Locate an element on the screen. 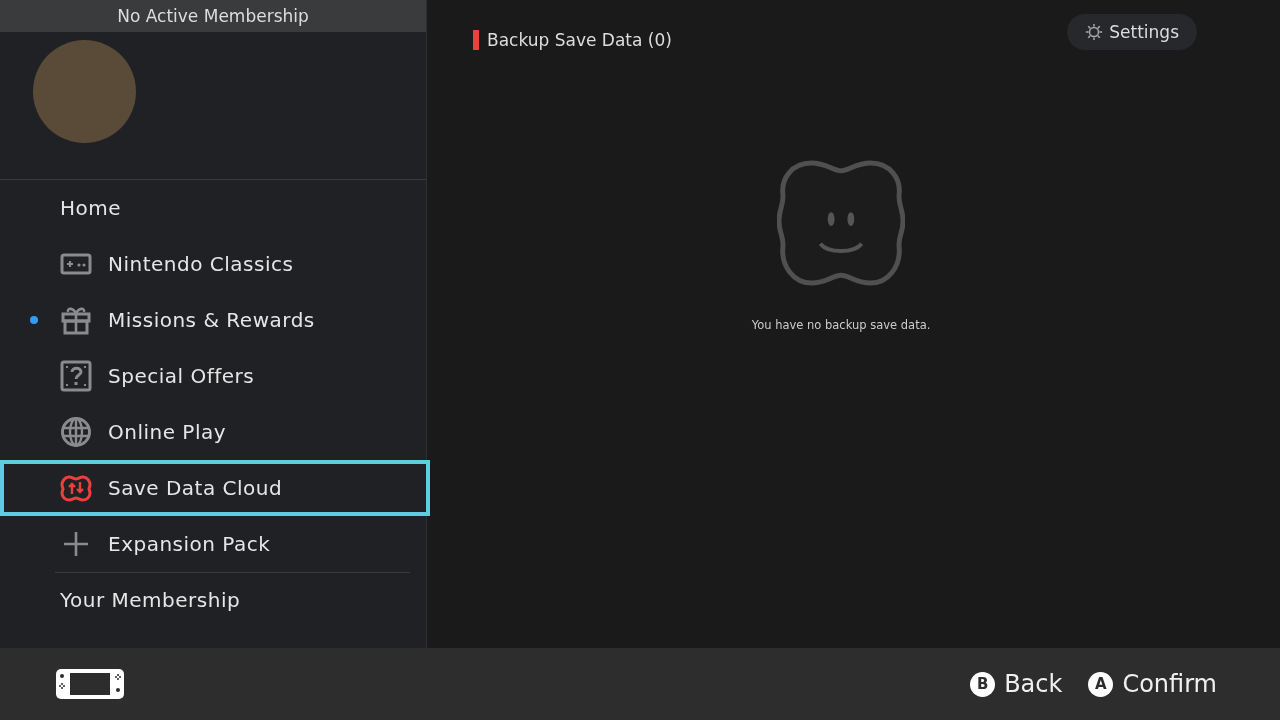 This screenshot has height=720, width=1280. membership-link: Your Membership is located at coordinates (213, 600).